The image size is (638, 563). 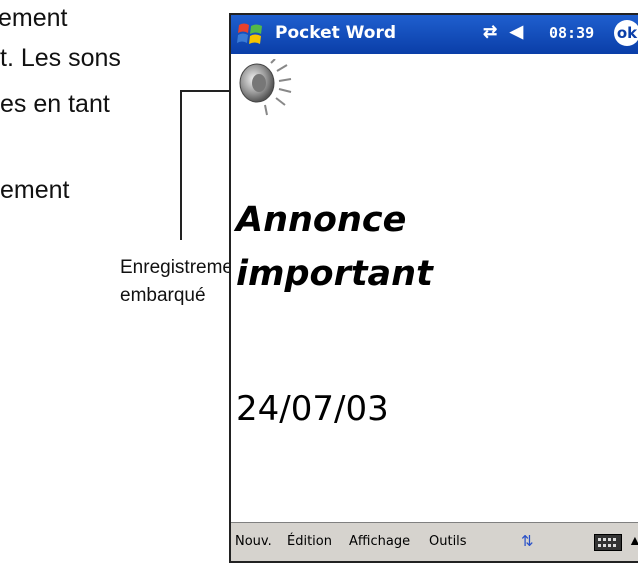 I want to click on menu-item-edition: Édition, so click(x=309, y=541).